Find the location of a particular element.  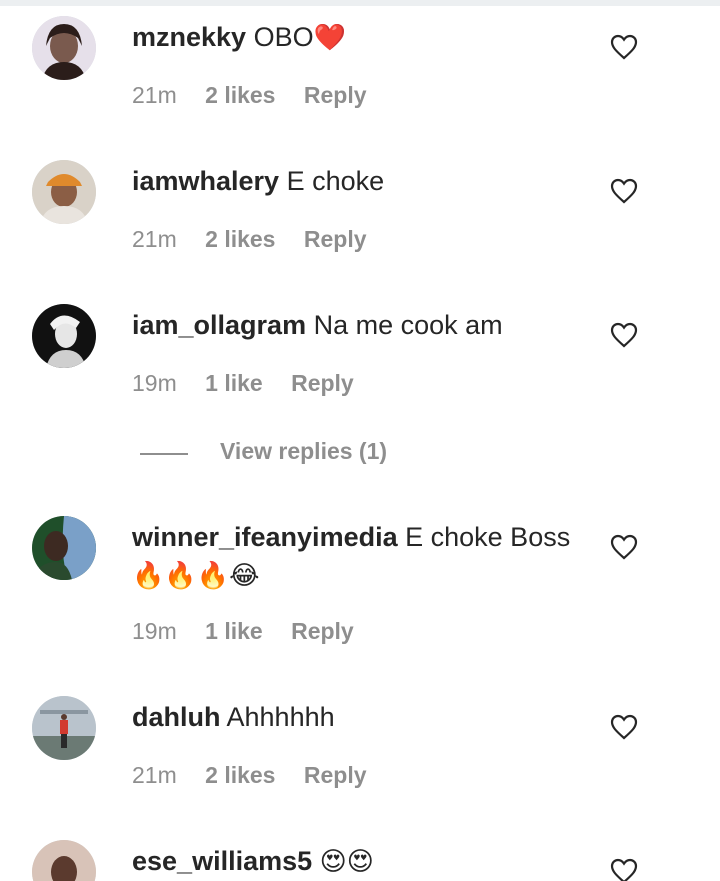

comment-emoji: ❤️ is located at coordinates (329, 38).